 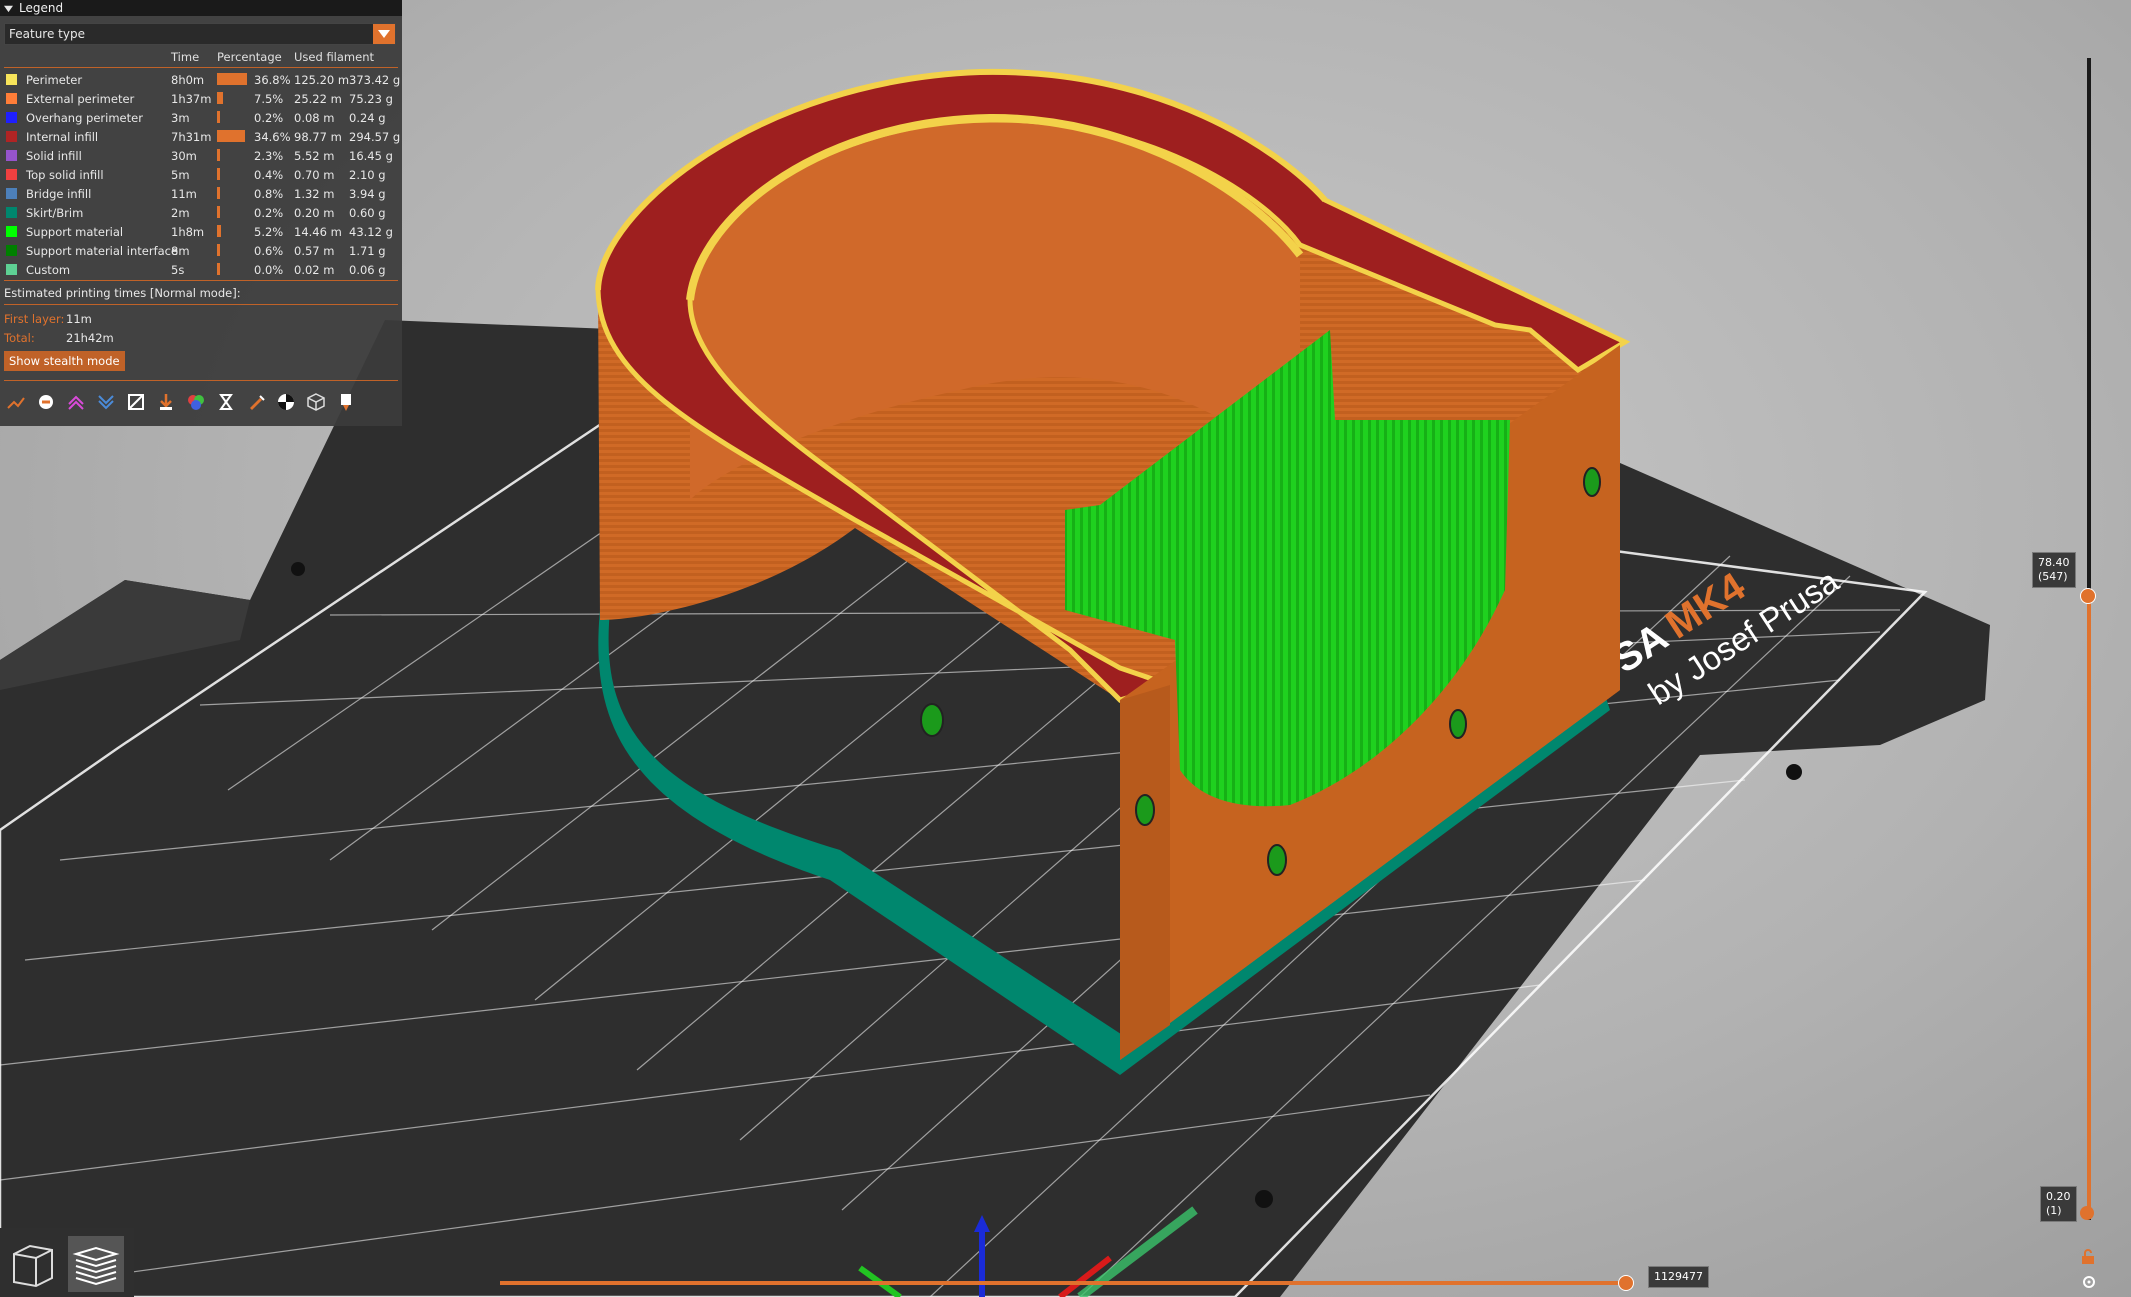 I want to click on legend-row-weight: 0.24 g, so click(x=367, y=118).